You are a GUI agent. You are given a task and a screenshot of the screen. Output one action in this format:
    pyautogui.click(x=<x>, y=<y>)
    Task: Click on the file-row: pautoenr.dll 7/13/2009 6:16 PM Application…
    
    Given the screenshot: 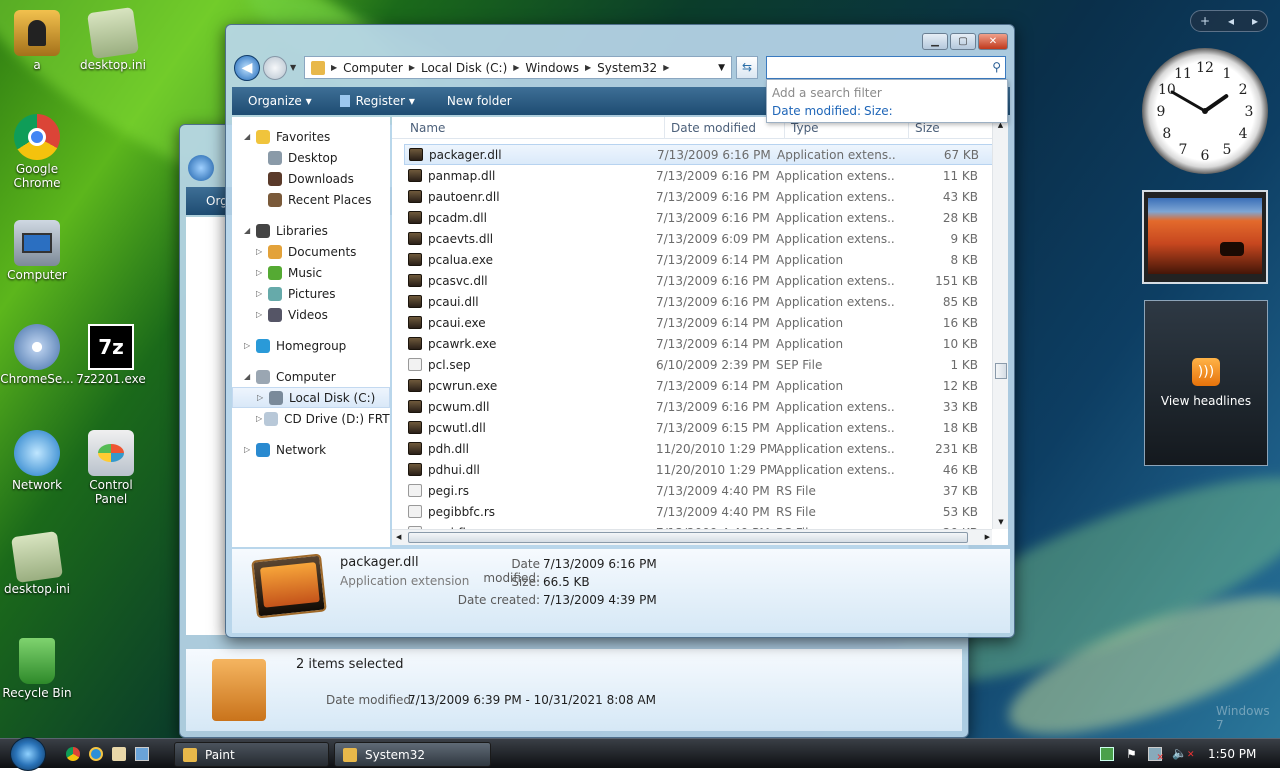 What is the action you would take?
    pyautogui.click(x=706, y=196)
    